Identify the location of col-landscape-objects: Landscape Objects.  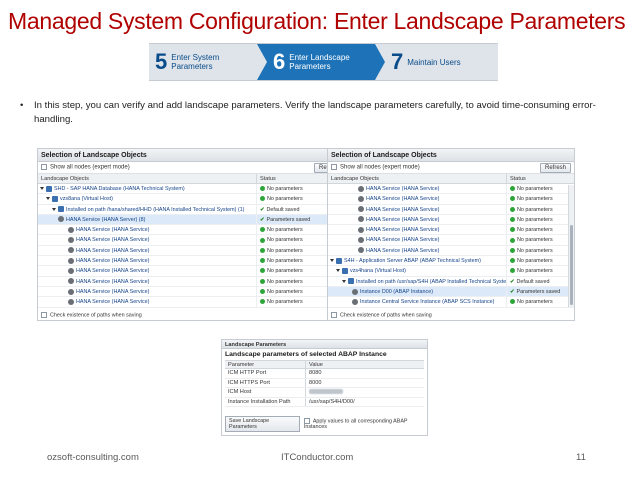
(65, 179).